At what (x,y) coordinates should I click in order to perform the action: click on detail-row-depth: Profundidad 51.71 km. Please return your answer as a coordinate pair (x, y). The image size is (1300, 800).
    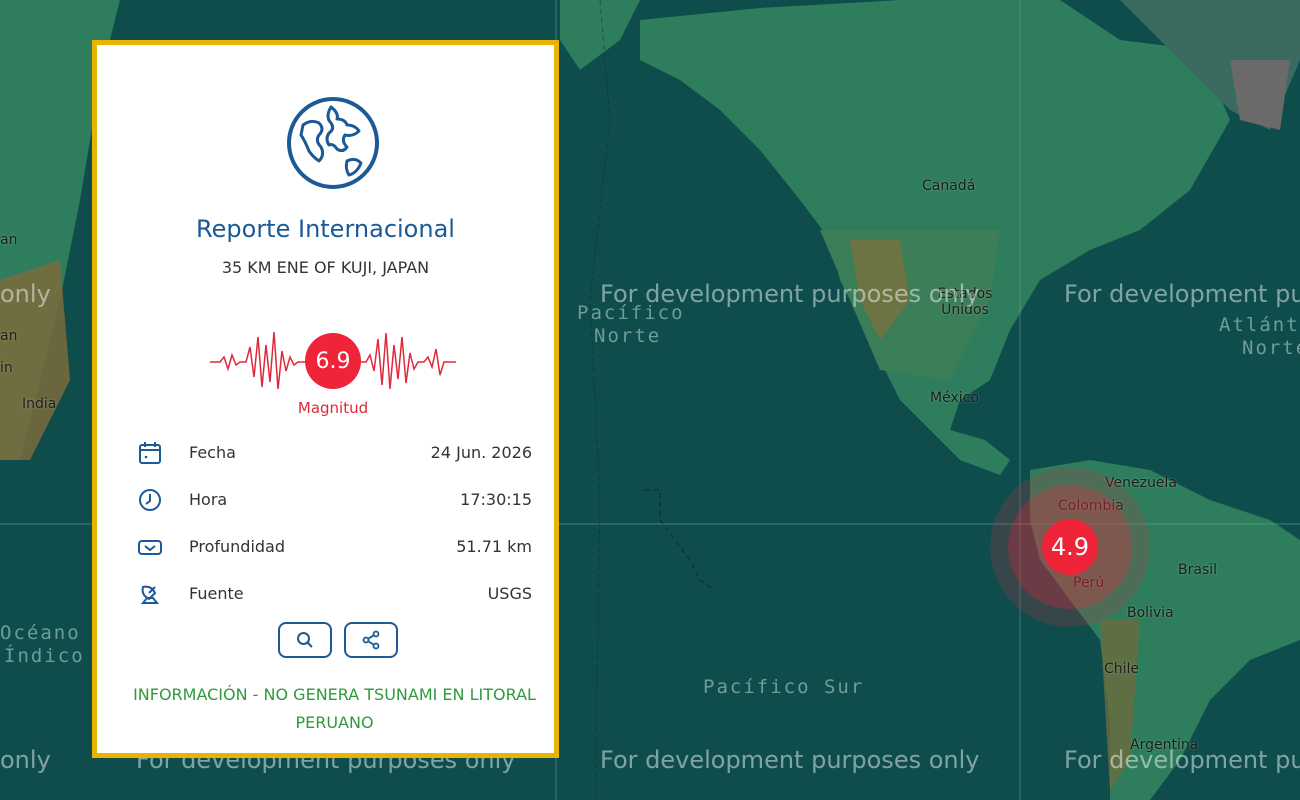
    Looking at the image, I should click on (334, 547).